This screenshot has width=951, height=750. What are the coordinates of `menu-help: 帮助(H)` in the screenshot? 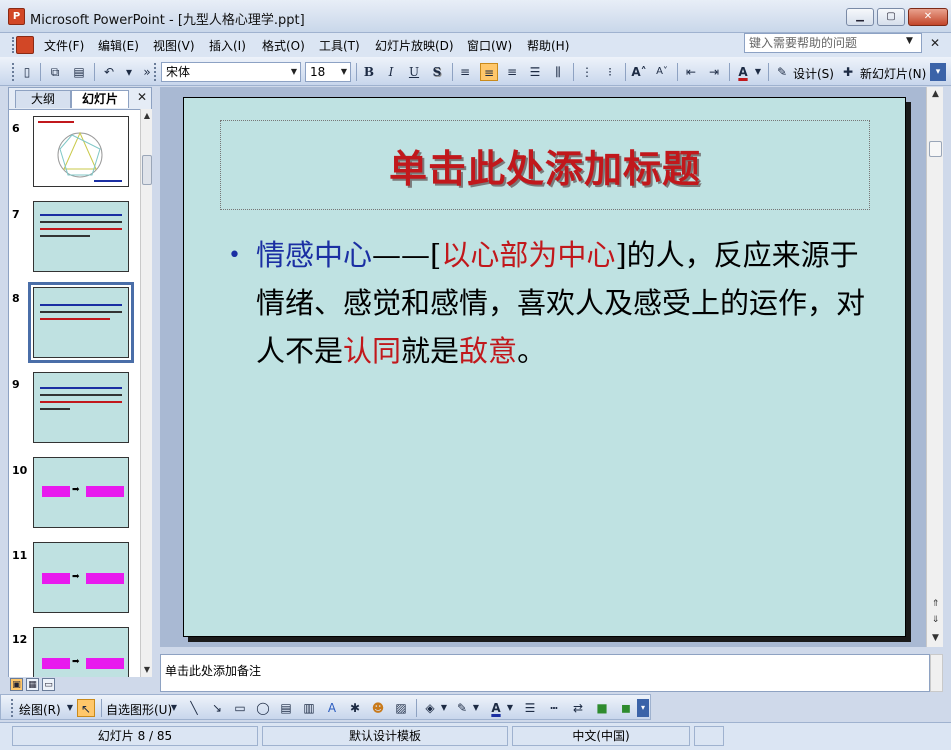 It's located at (548, 45).